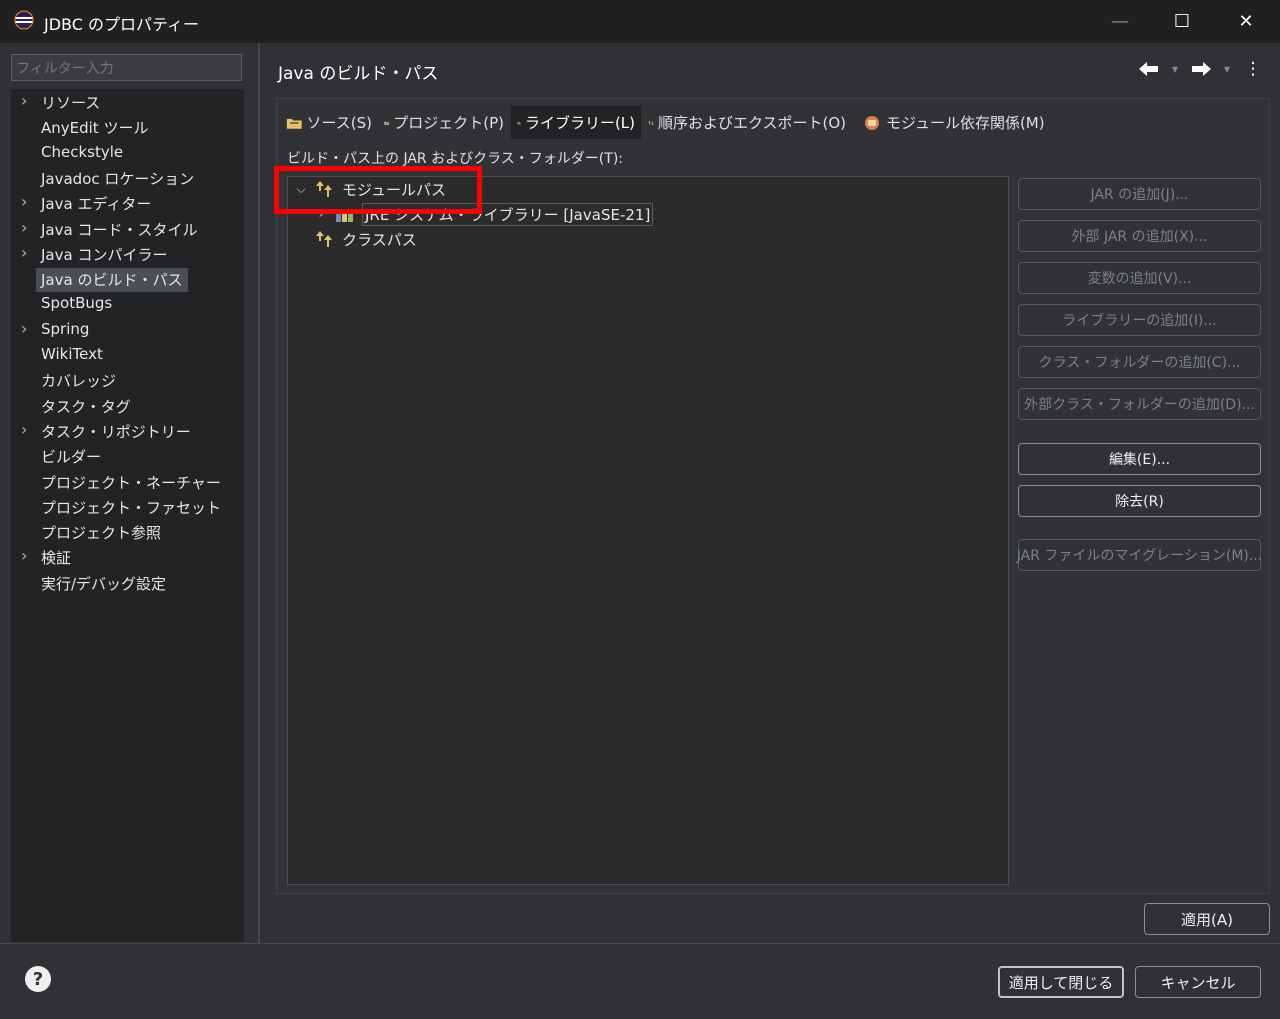  I want to click on back-dropdown-icon: ▾, so click(1175, 69).